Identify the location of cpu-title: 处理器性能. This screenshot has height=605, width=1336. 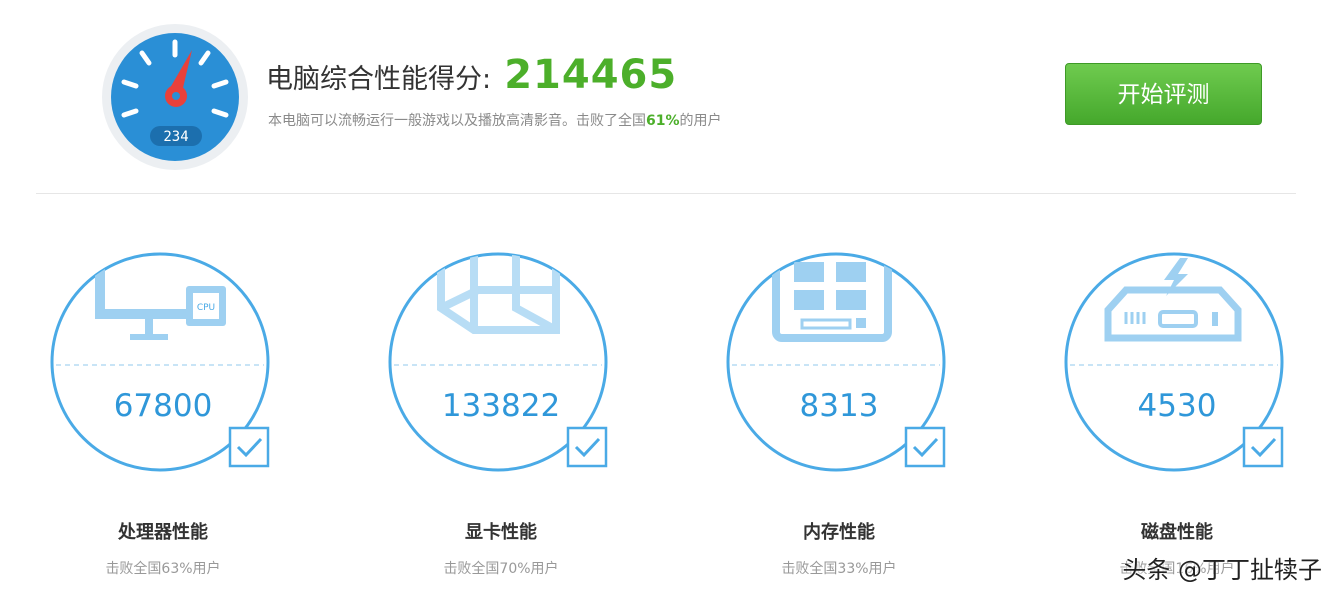
(163, 532).